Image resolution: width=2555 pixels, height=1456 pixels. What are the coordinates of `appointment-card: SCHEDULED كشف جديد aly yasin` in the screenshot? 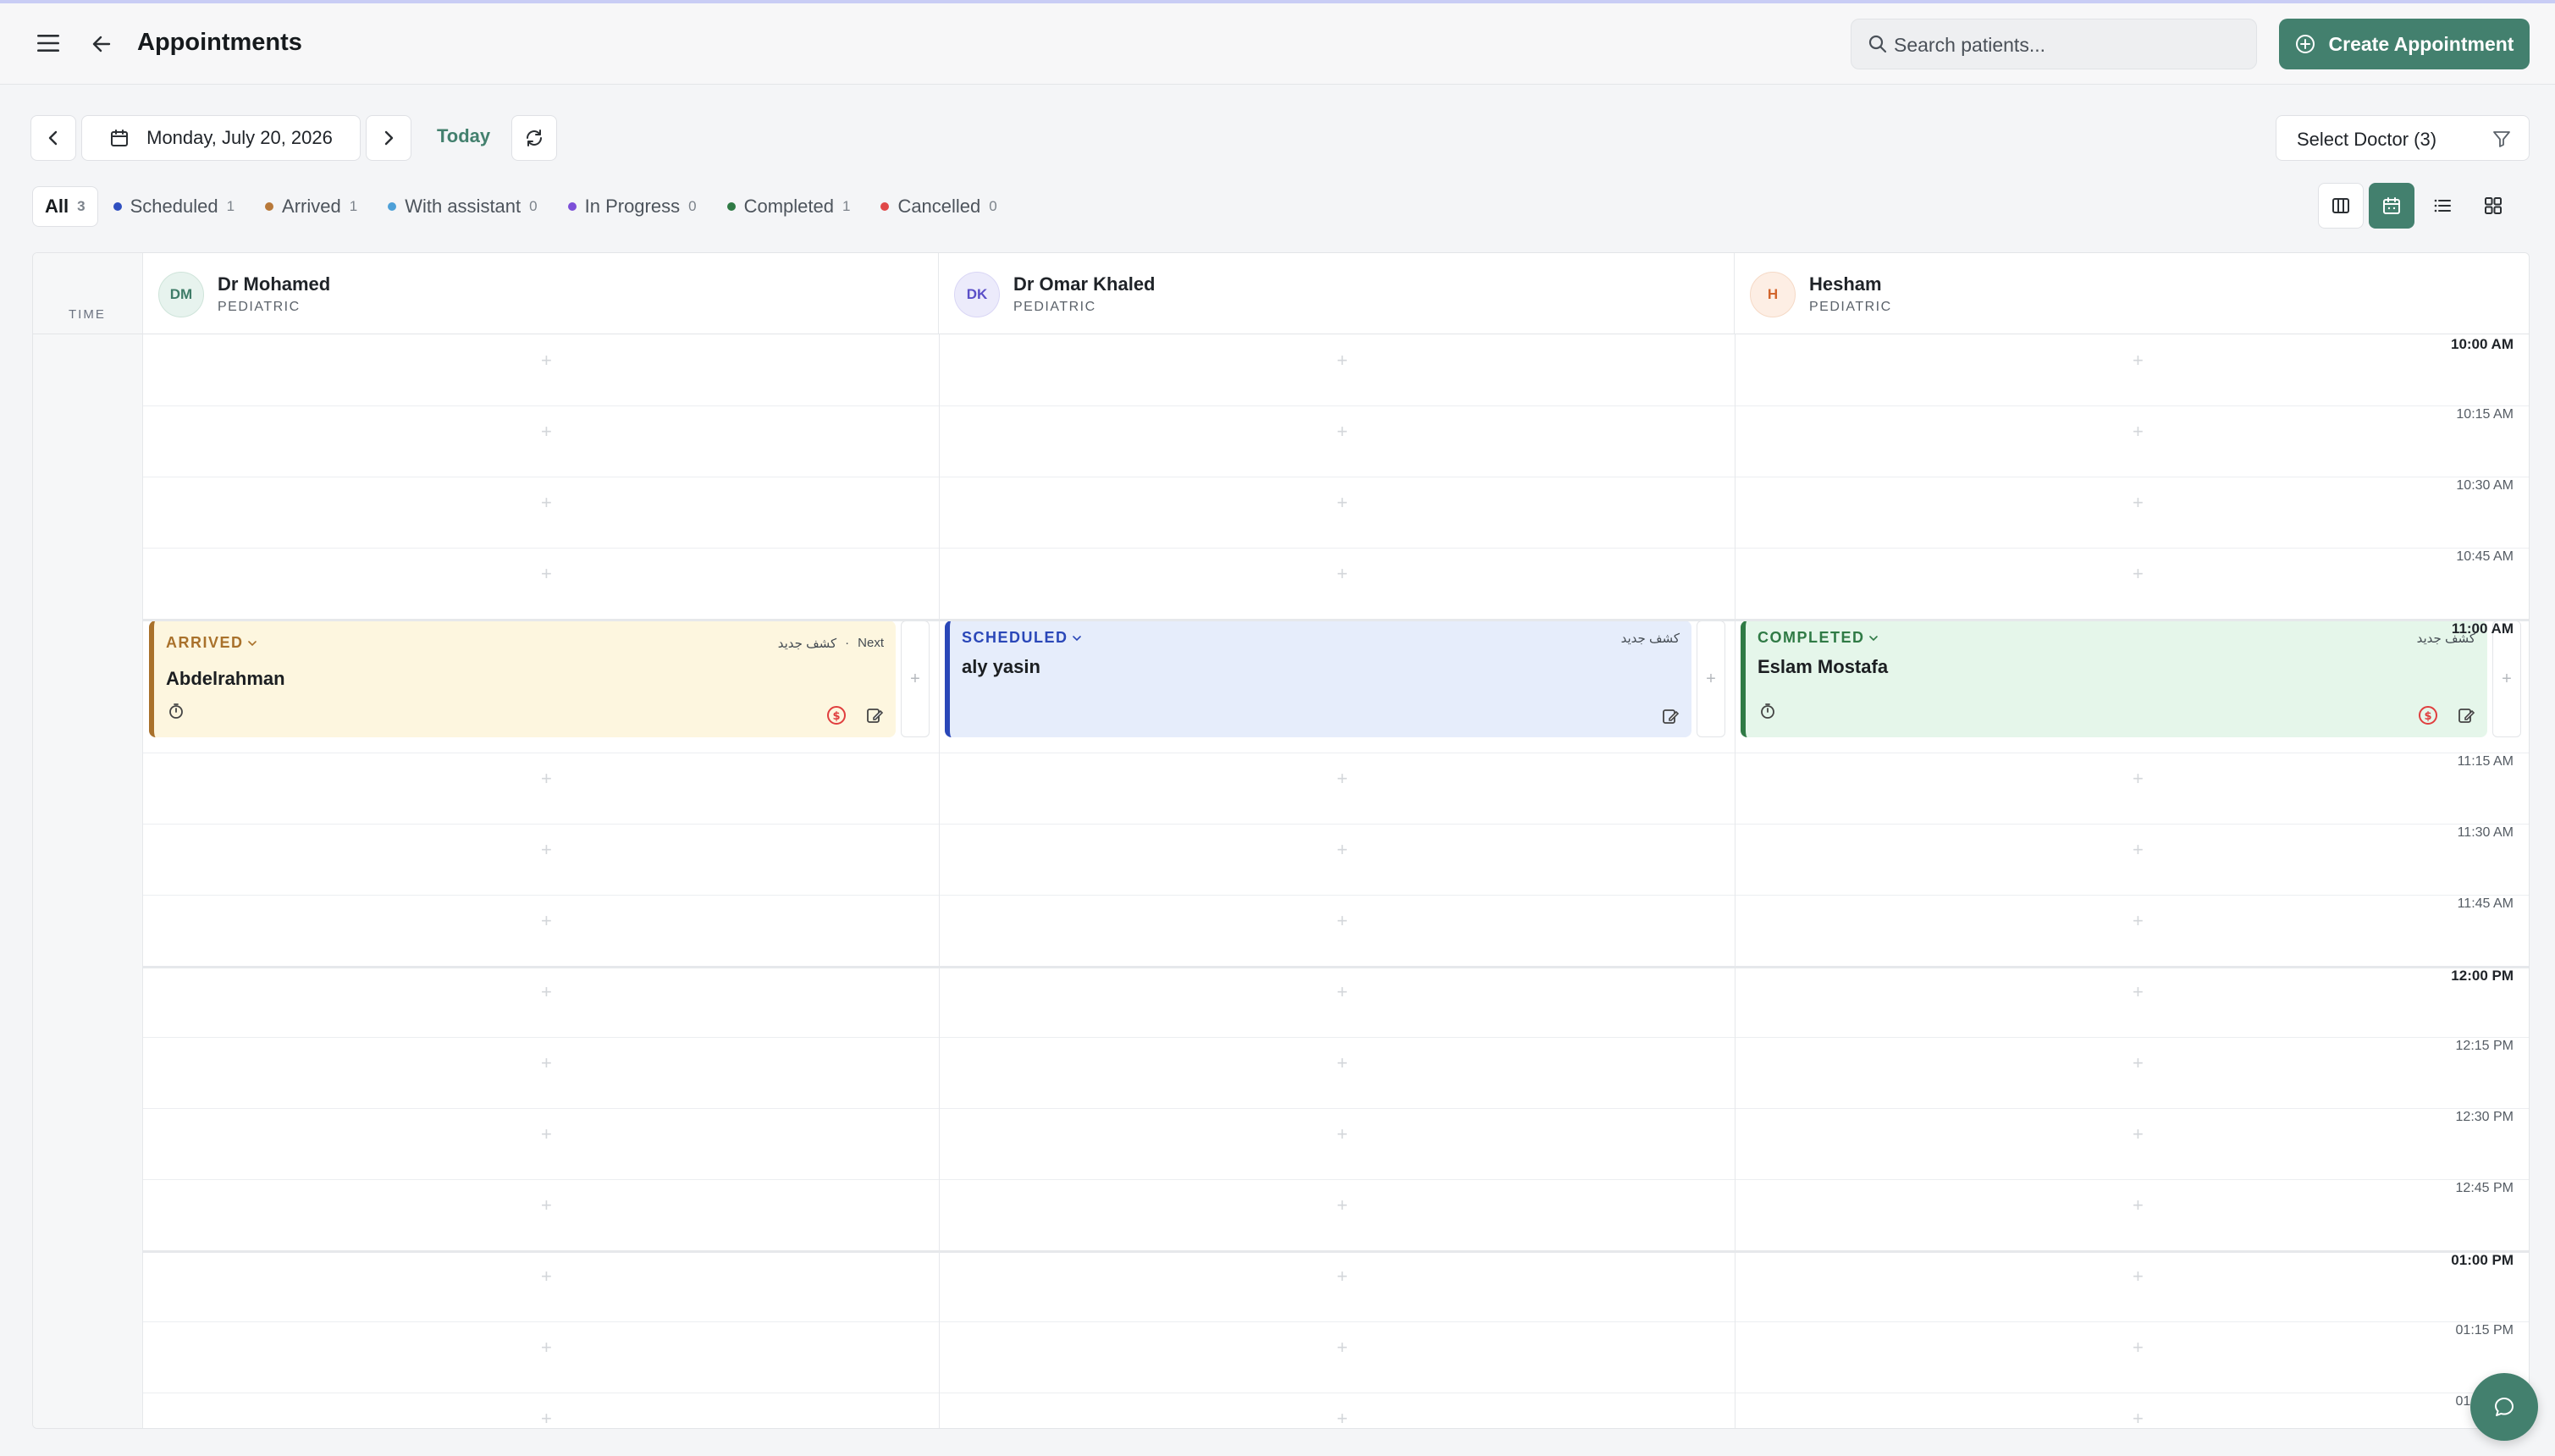 It's located at (1318, 678).